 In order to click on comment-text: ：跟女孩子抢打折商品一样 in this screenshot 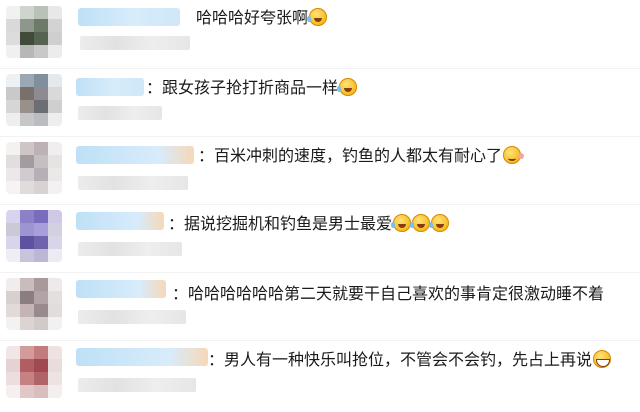, I will do `click(252, 89)`.